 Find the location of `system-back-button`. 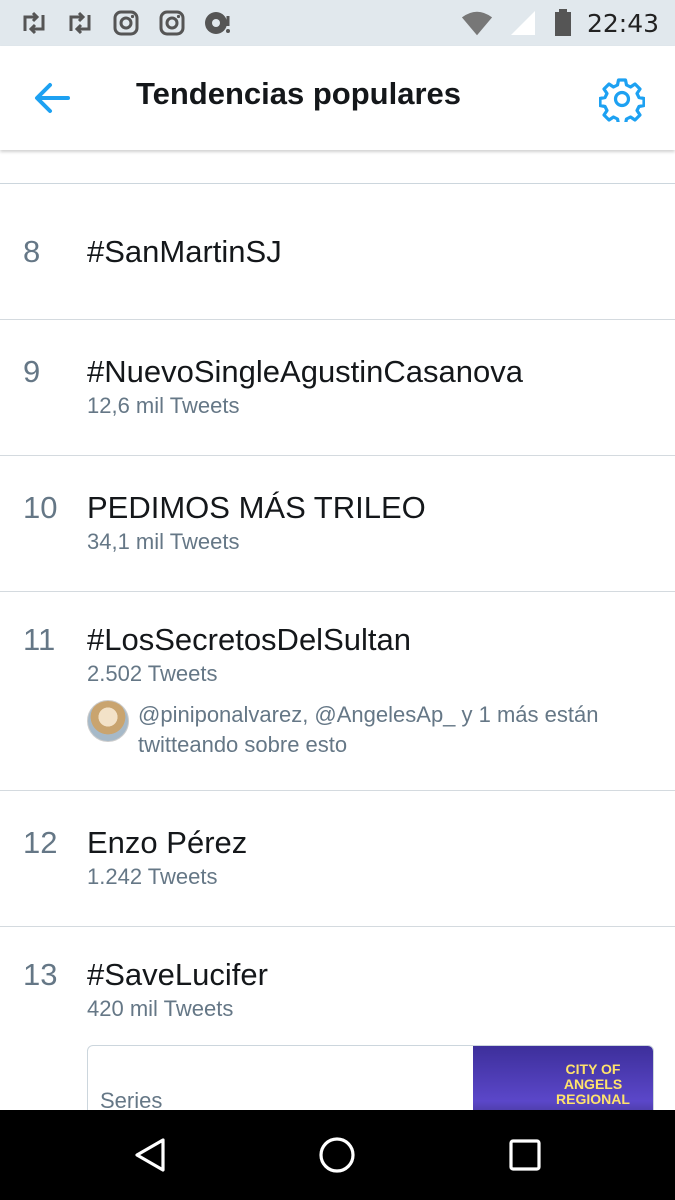

system-back-button is located at coordinates (150, 1155).